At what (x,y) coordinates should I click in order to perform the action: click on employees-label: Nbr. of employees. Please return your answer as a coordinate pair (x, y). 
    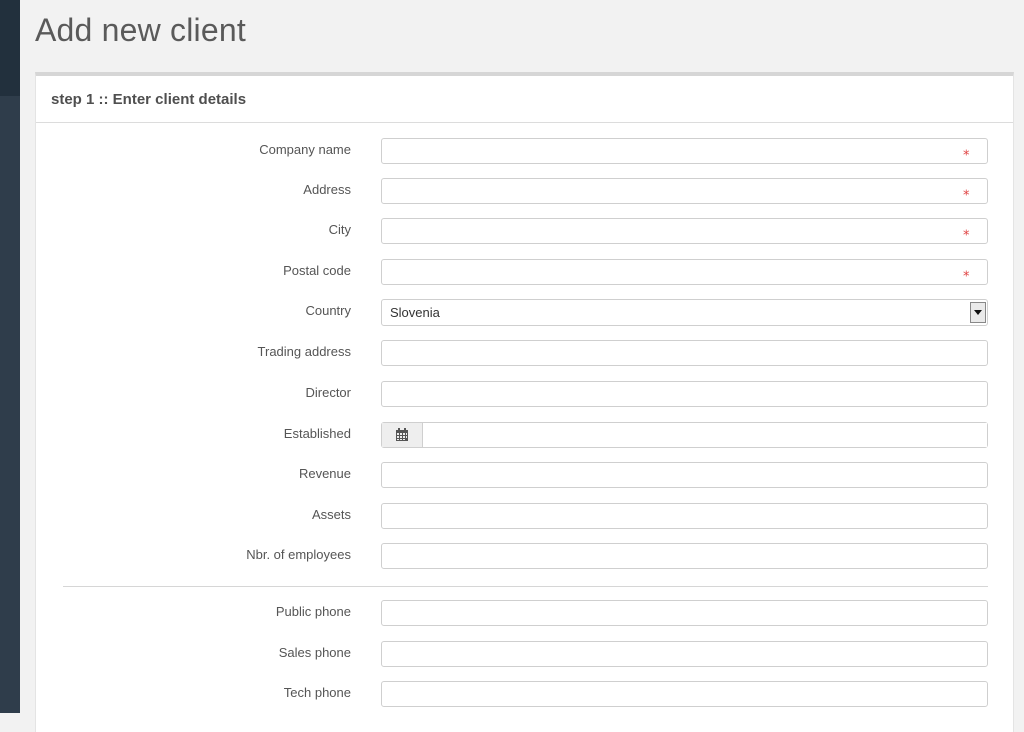
    Looking at the image, I should click on (298, 554).